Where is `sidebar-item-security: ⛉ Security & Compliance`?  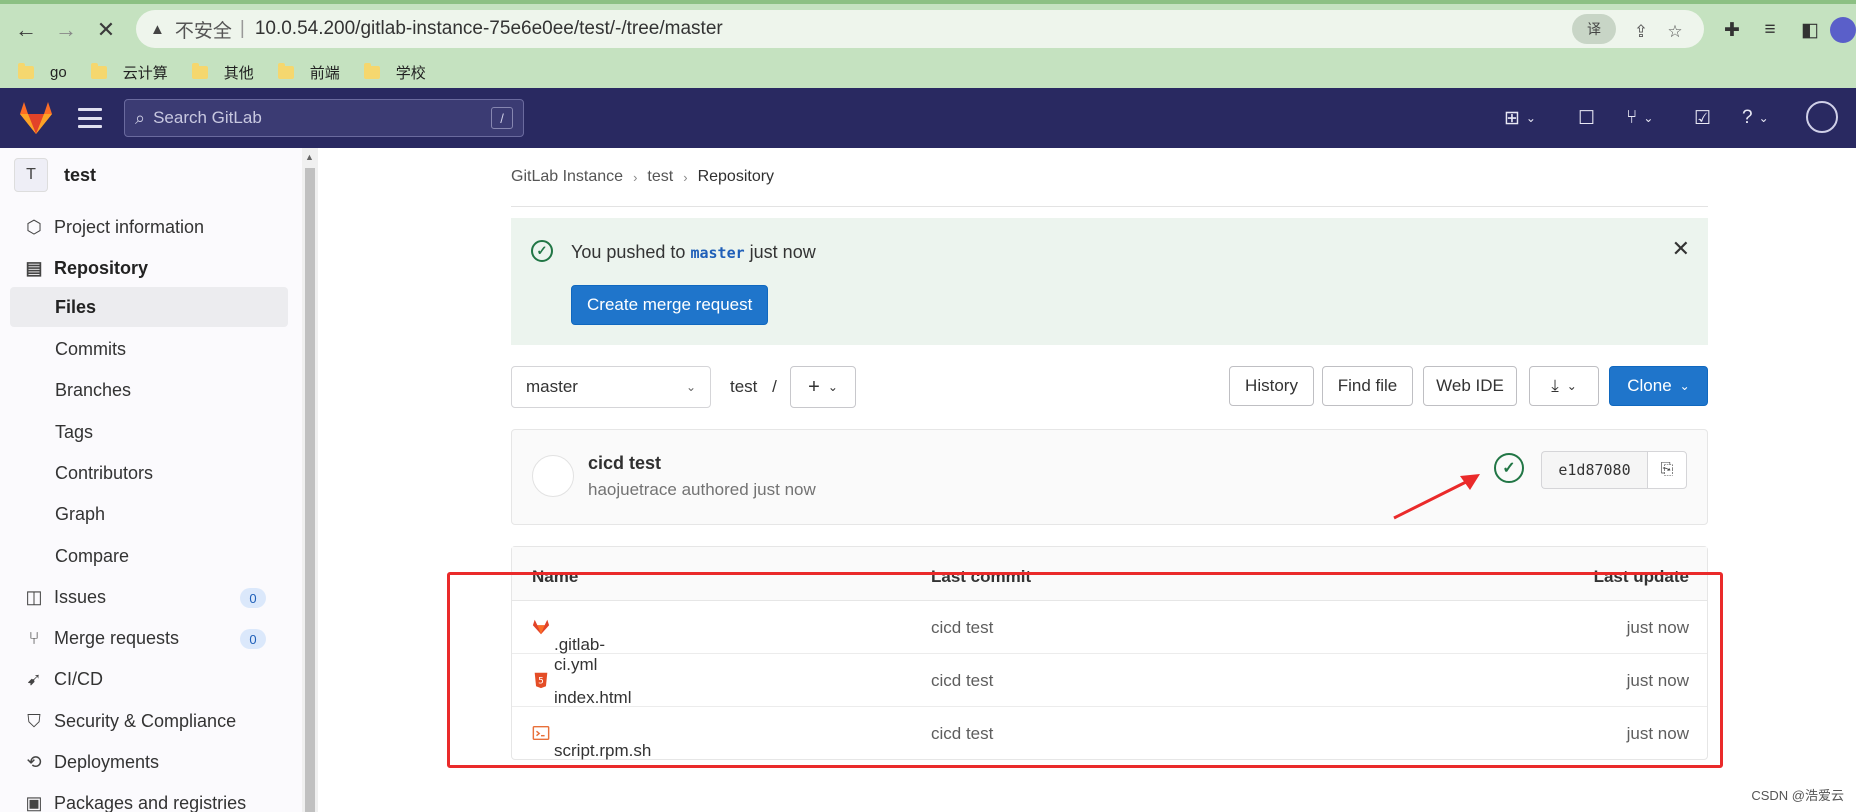 sidebar-item-security: ⛉ Security & Compliance is located at coordinates (149, 721).